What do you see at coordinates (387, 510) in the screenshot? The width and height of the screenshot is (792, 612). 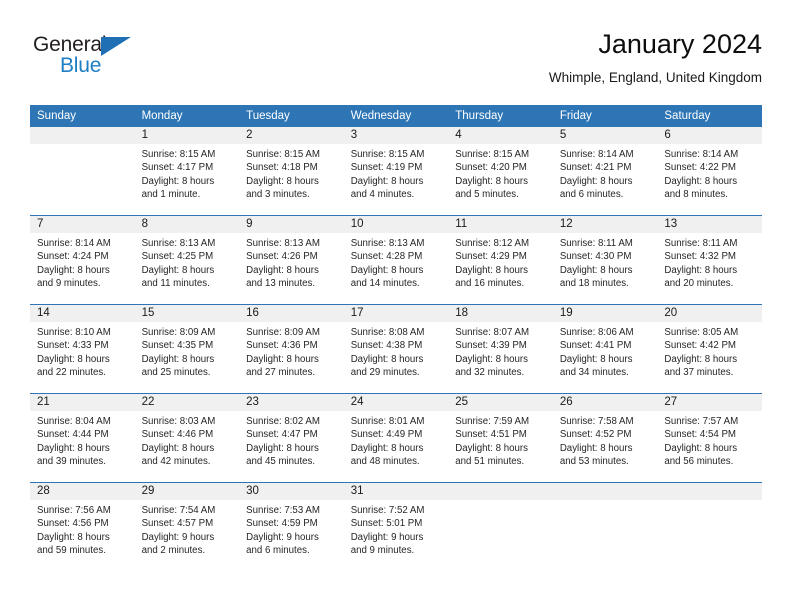 I see `sunrise-text: Sunrise: 7:52 AM` at bounding box center [387, 510].